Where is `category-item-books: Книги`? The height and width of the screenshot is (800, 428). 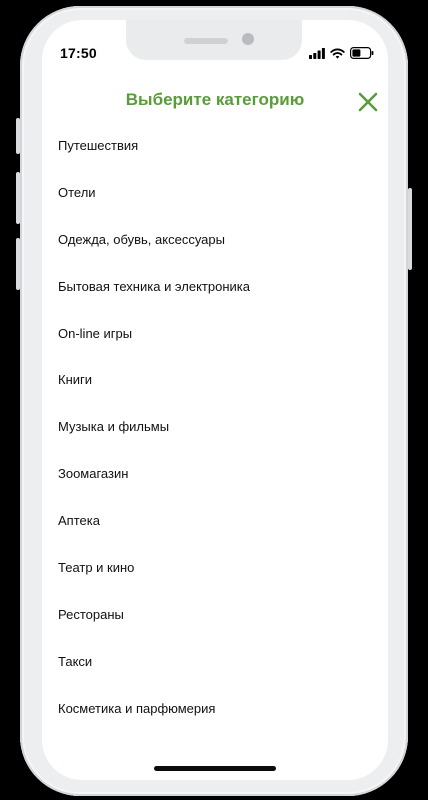 category-item-books: Книги is located at coordinates (215, 379).